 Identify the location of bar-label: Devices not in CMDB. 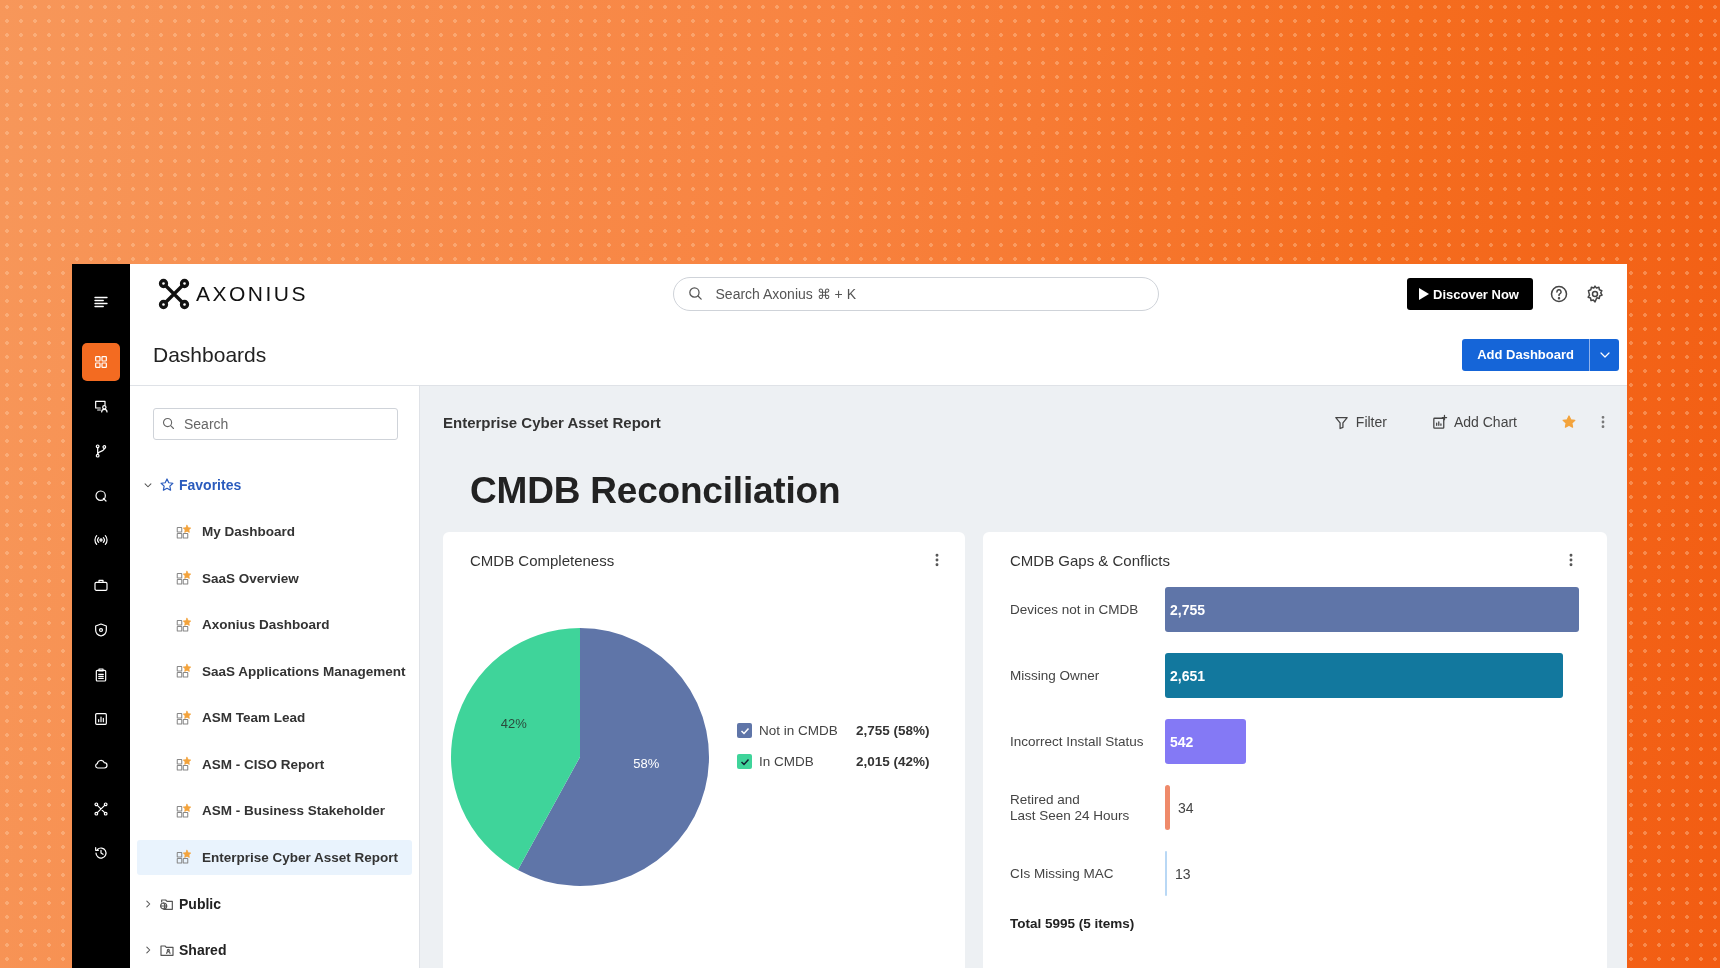
(1075, 609).